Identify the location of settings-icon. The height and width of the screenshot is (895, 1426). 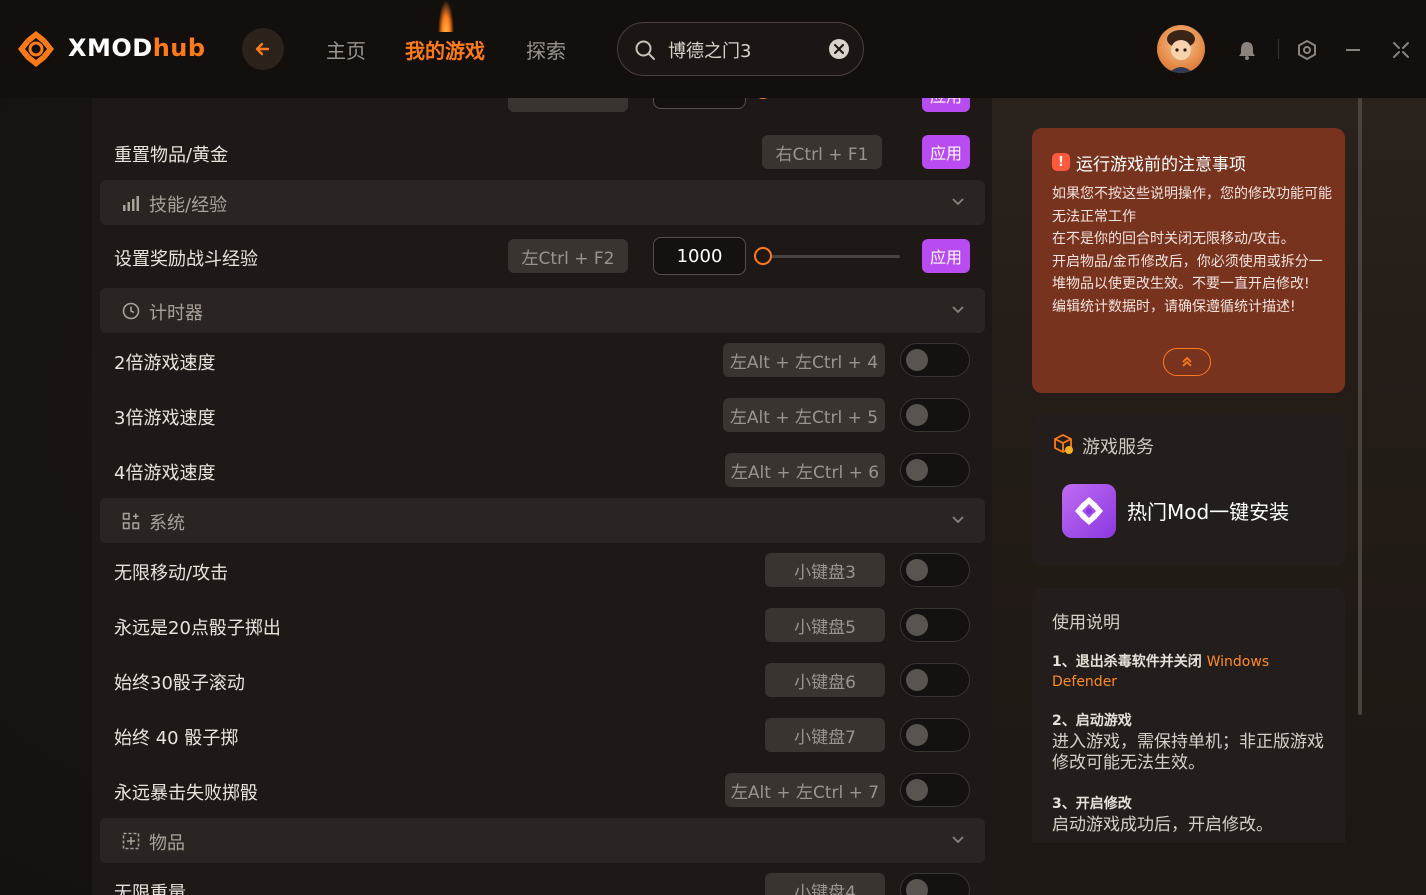
(1307, 50).